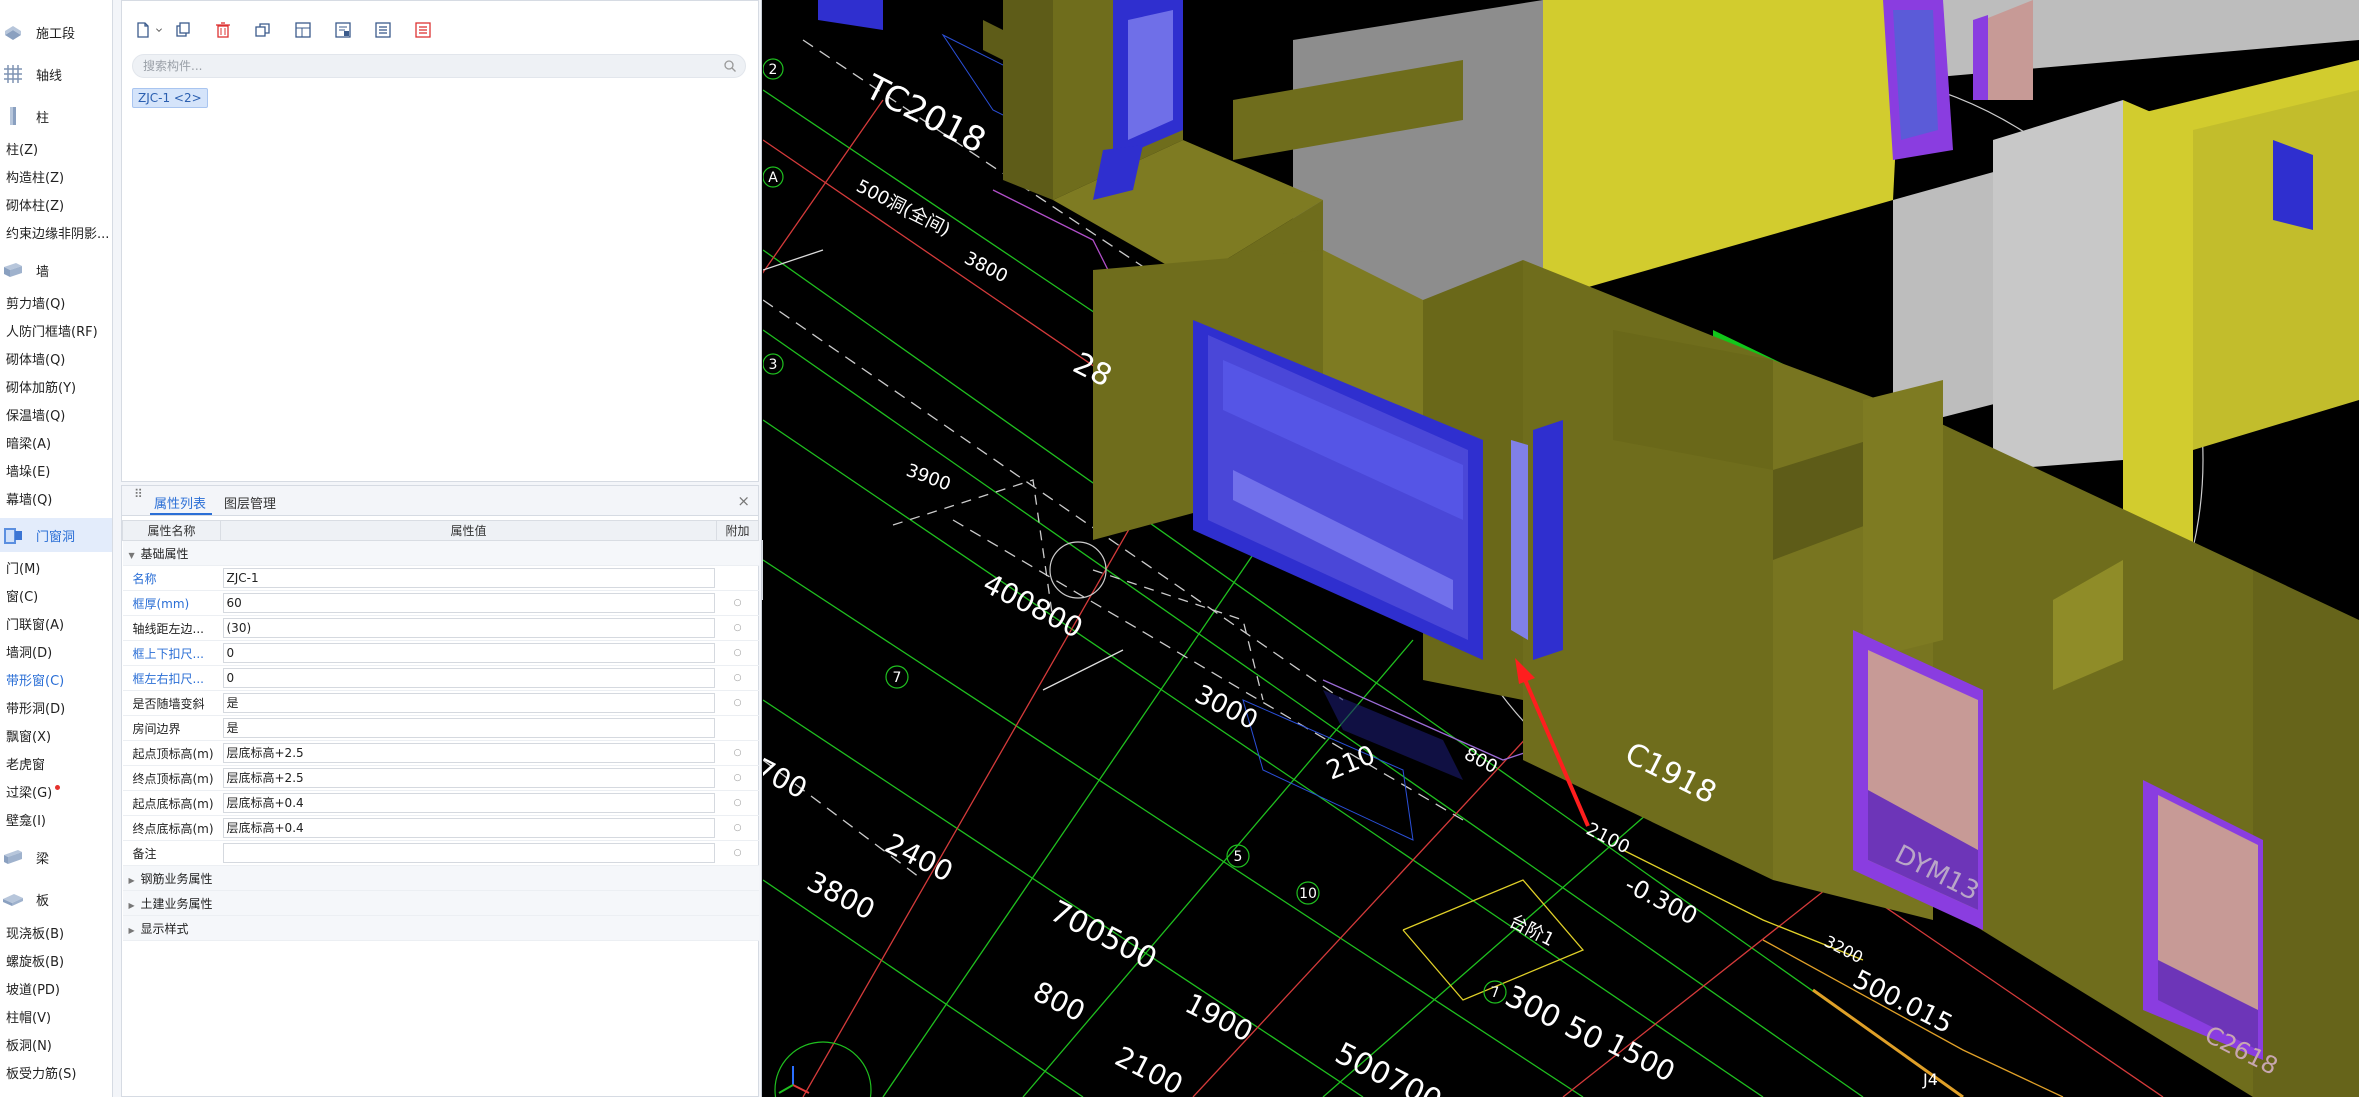  What do you see at coordinates (250, 502) in the screenshot?
I see `tab-layer-management: 图层管理` at bounding box center [250, 502].